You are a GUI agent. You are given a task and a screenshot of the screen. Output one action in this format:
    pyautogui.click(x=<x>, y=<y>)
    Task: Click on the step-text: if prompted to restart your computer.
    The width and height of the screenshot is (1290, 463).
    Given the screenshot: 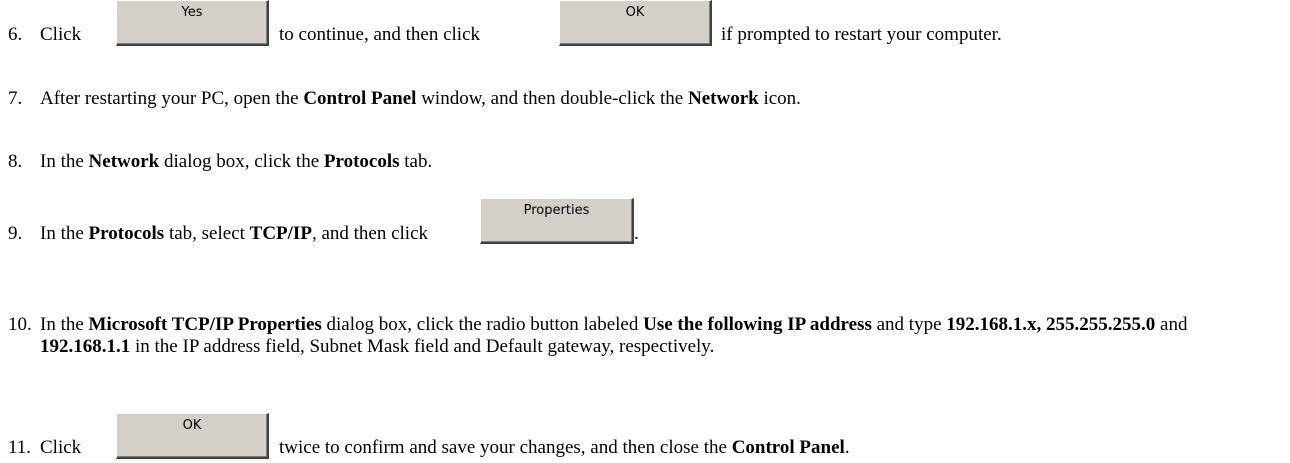 What is the action you would take?
    pyautogui.click(x=861, y=34)
    